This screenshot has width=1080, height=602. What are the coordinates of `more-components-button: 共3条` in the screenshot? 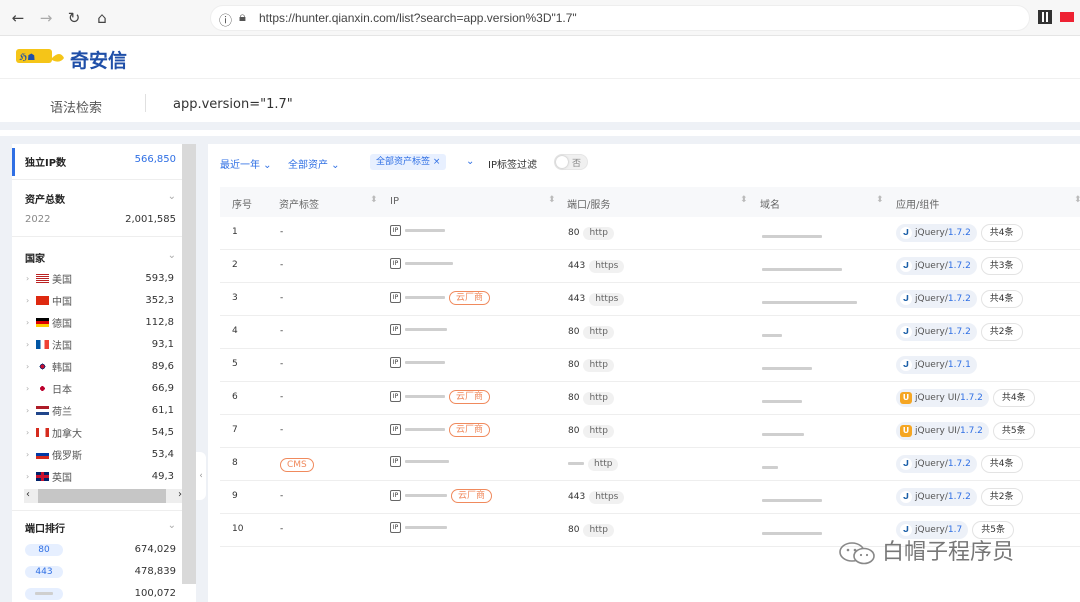 It's located at (1001, 266).